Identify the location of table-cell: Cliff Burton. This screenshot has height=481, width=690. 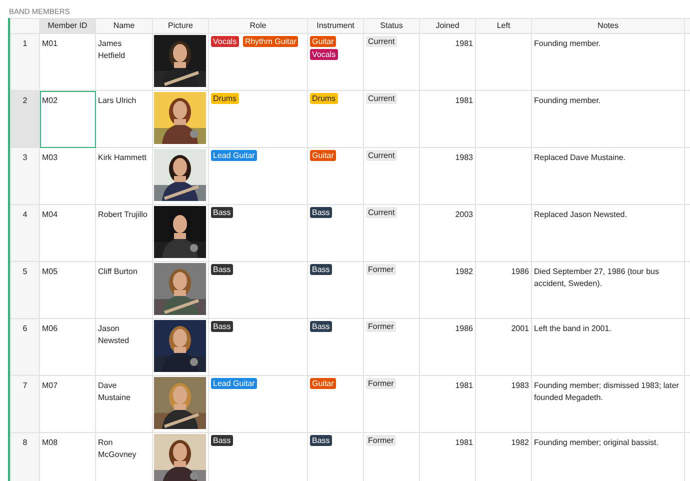
(124, 290).